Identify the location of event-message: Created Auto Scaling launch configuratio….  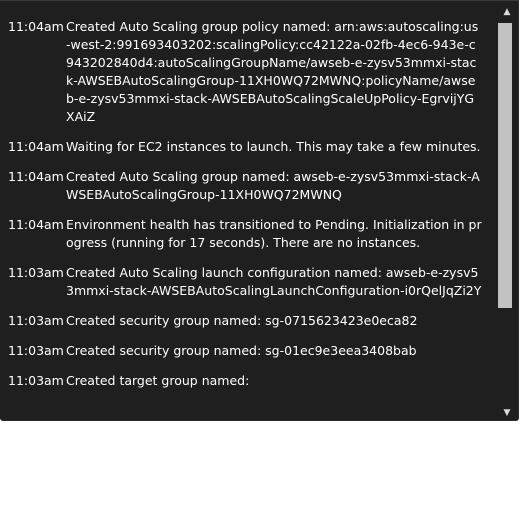
(274, 281).